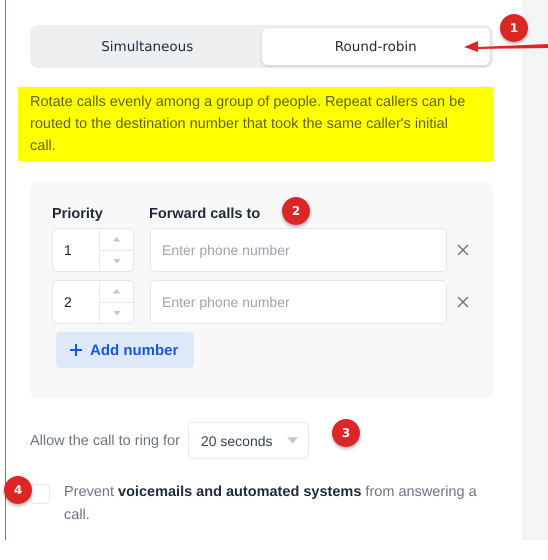  Describe the element at coordinates (248, 440) in the screenshot. I see `ring-duration-select: 20 seconds` at that location.